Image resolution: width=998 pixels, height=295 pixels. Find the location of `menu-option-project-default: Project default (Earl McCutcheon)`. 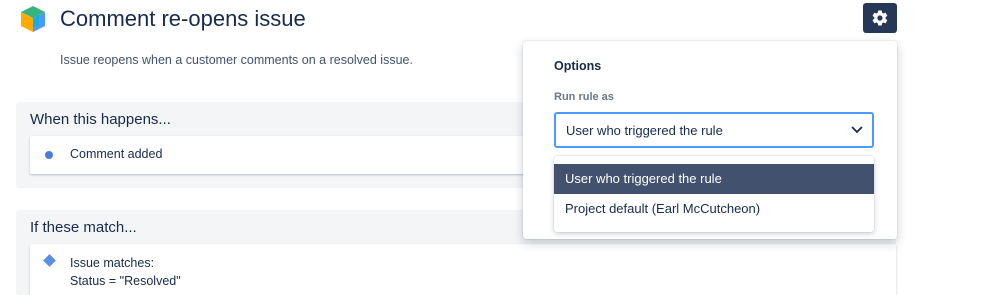

menu-option-project-default: Project default (Earl McCutcheon) is located at coordinates (714, 209).